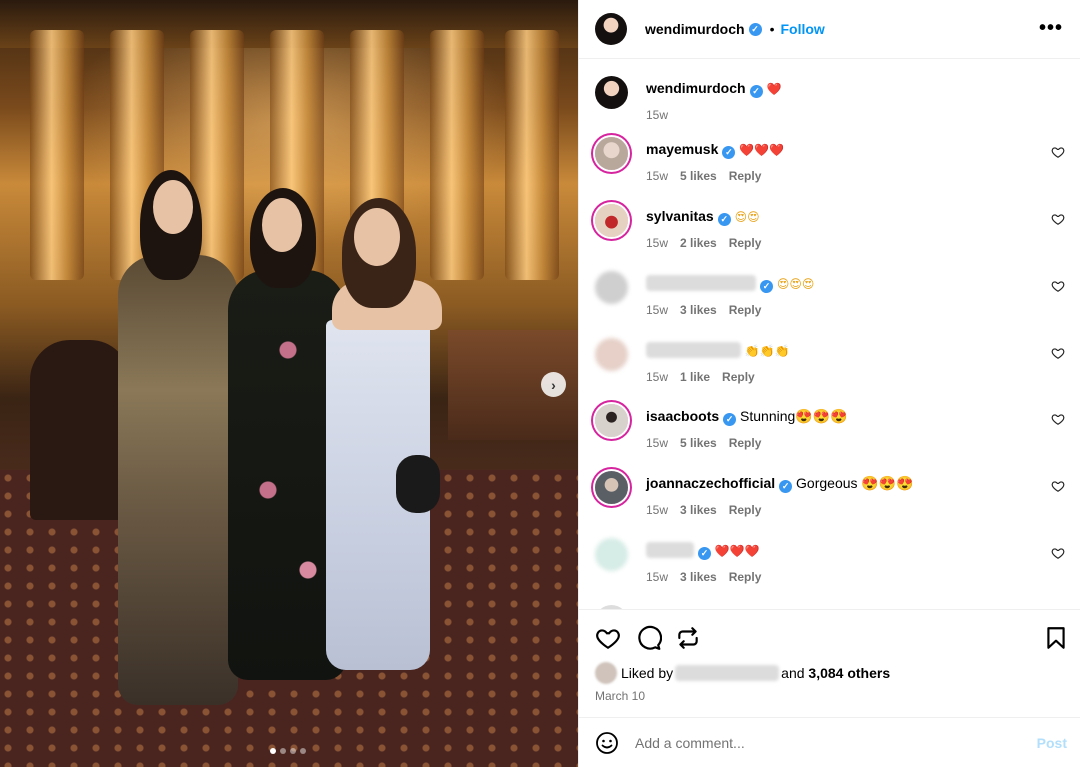 The width and height of the screenshot is (1080, 767). What do you see at coordinates (830, 296) in the screenshot?
I see `list-item: ✓ 😍😍😍 15w 3 likes Reply` at bounding box center [830, 296].